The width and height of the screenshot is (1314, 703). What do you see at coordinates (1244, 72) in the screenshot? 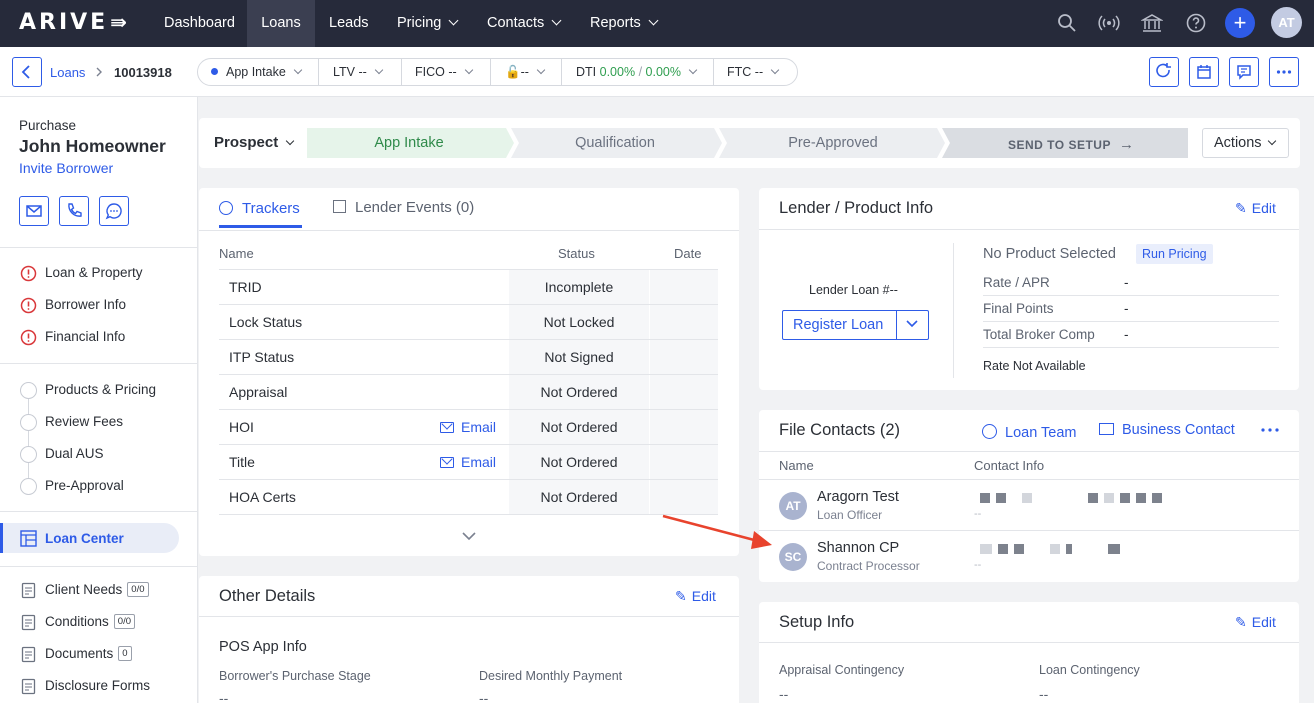
I see `messages-button` at bounding box center [1244, 72].